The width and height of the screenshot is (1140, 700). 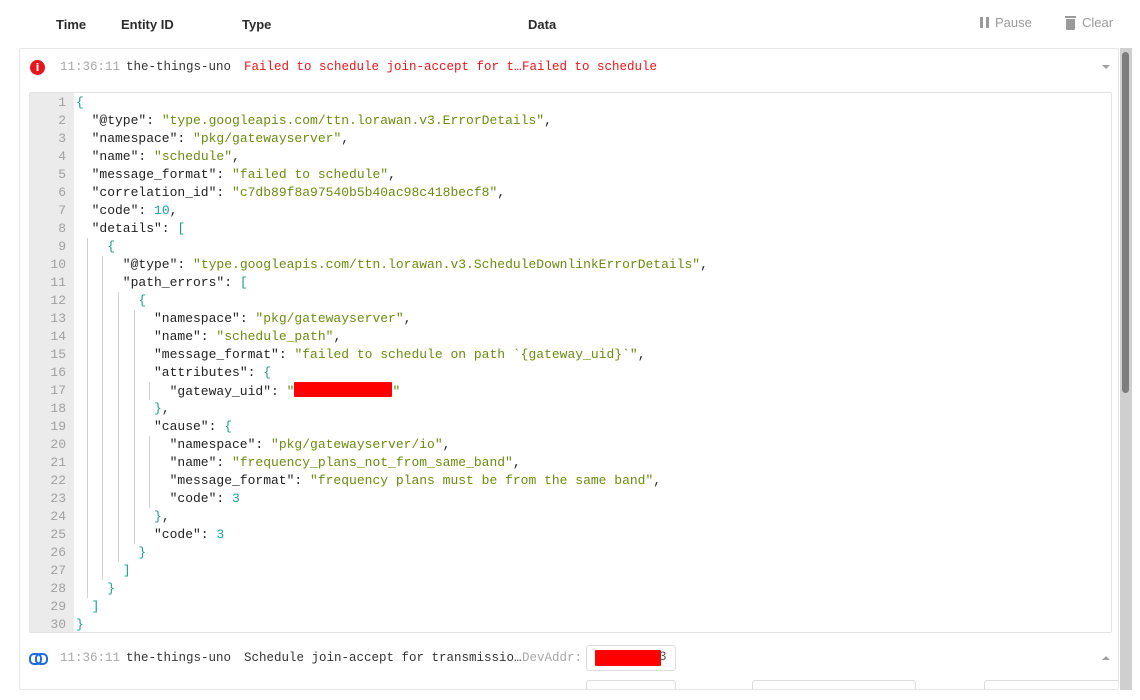 I want to click on line-number: 19, so click(x=58, y=426).